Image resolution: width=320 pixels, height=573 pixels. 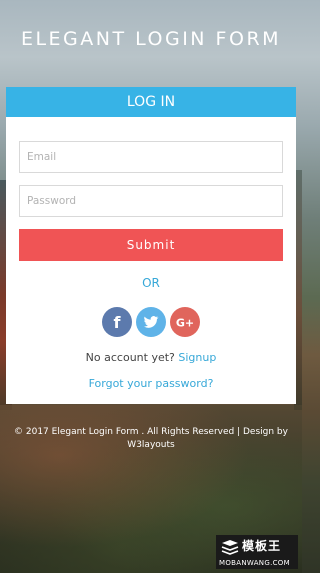 I want to click on facebook-glyph: f, so click(x=118, y=322).